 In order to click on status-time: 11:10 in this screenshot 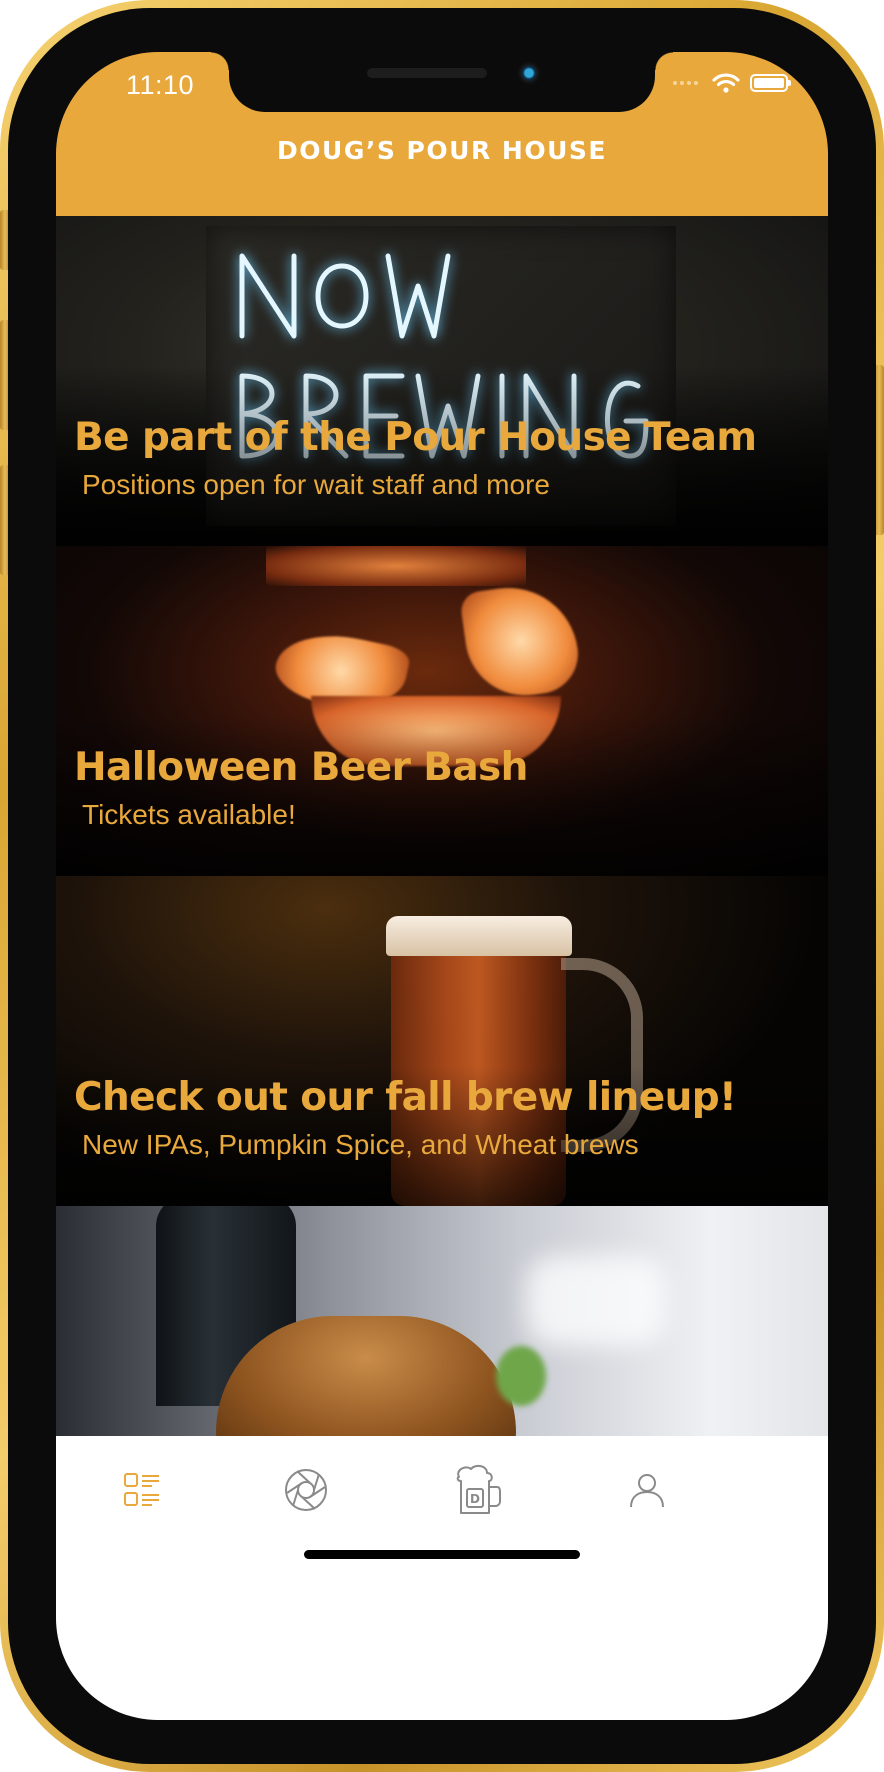, I will do `click(160, 85)`.